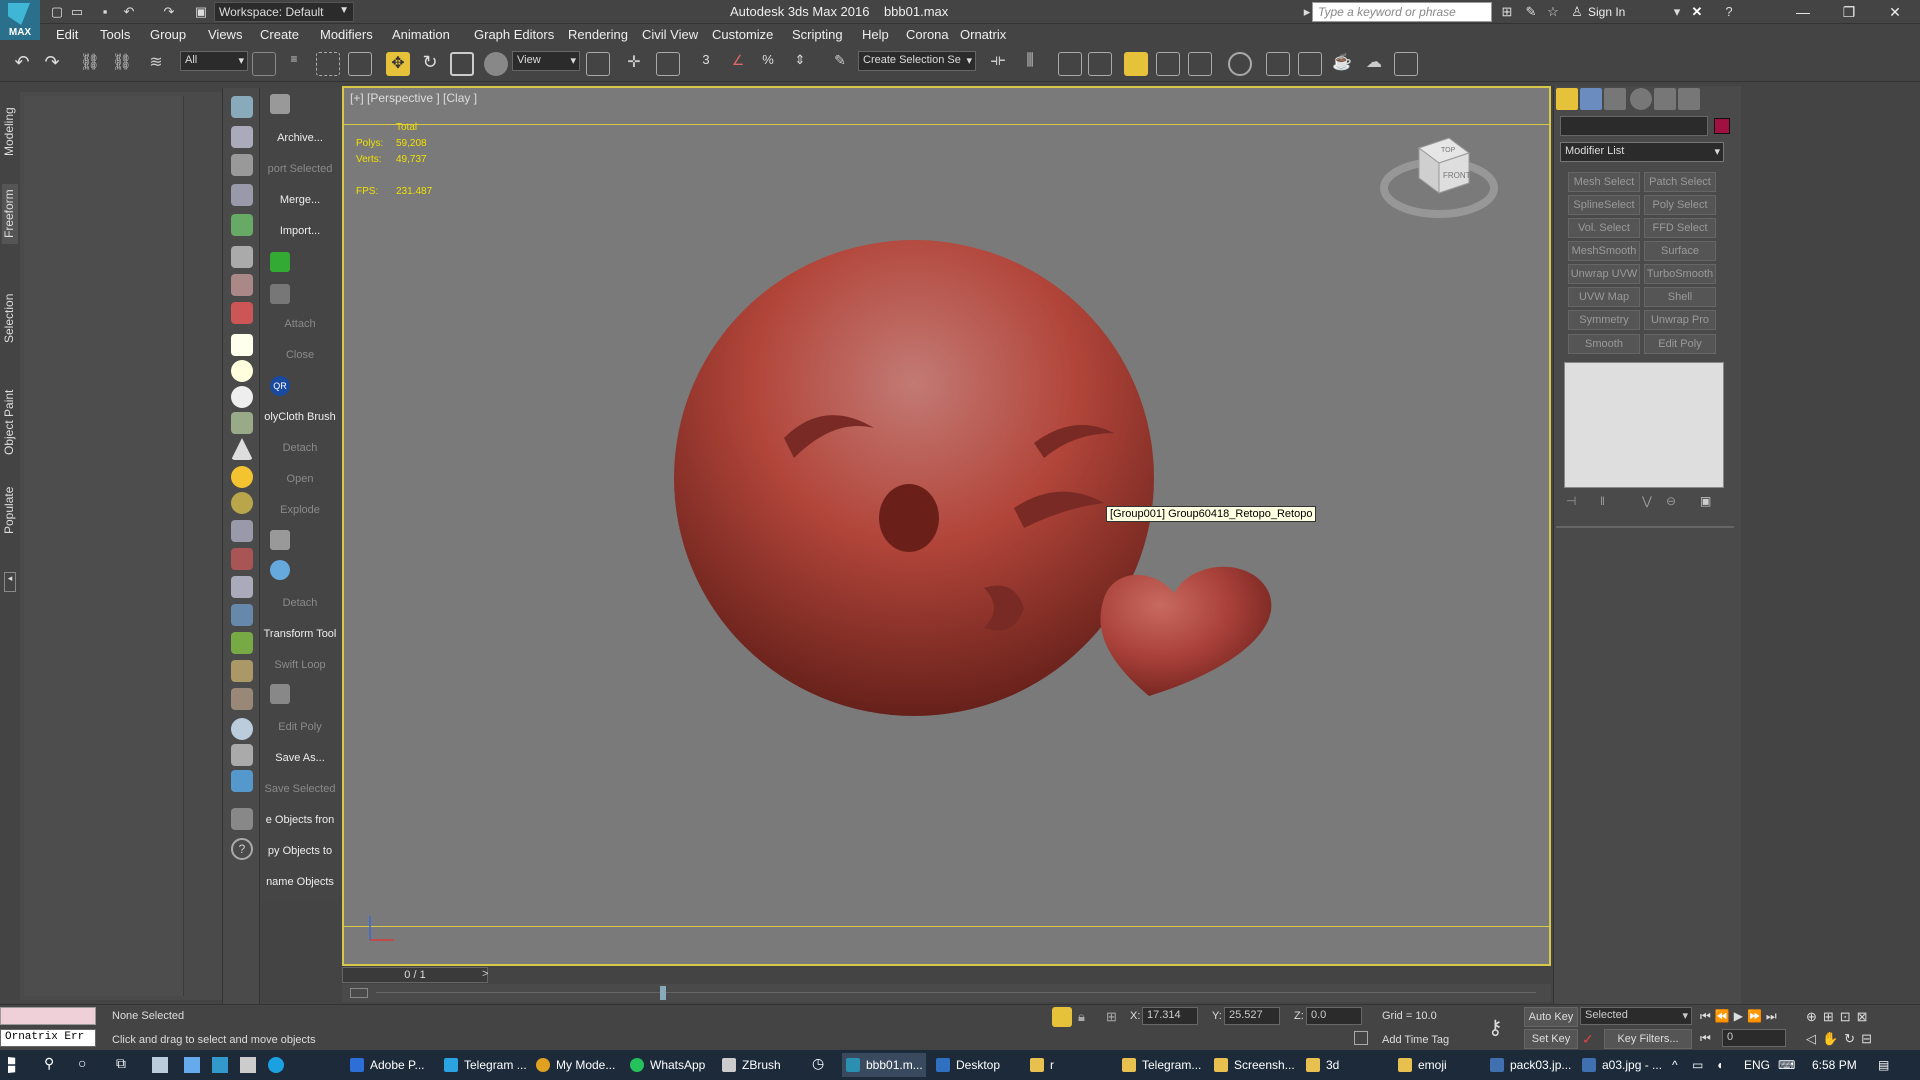  What do you see at coordinates (430, 64) in the screenshot?
I see `select-and-rotate-icon: ↻` at bounding box center [430, 64].